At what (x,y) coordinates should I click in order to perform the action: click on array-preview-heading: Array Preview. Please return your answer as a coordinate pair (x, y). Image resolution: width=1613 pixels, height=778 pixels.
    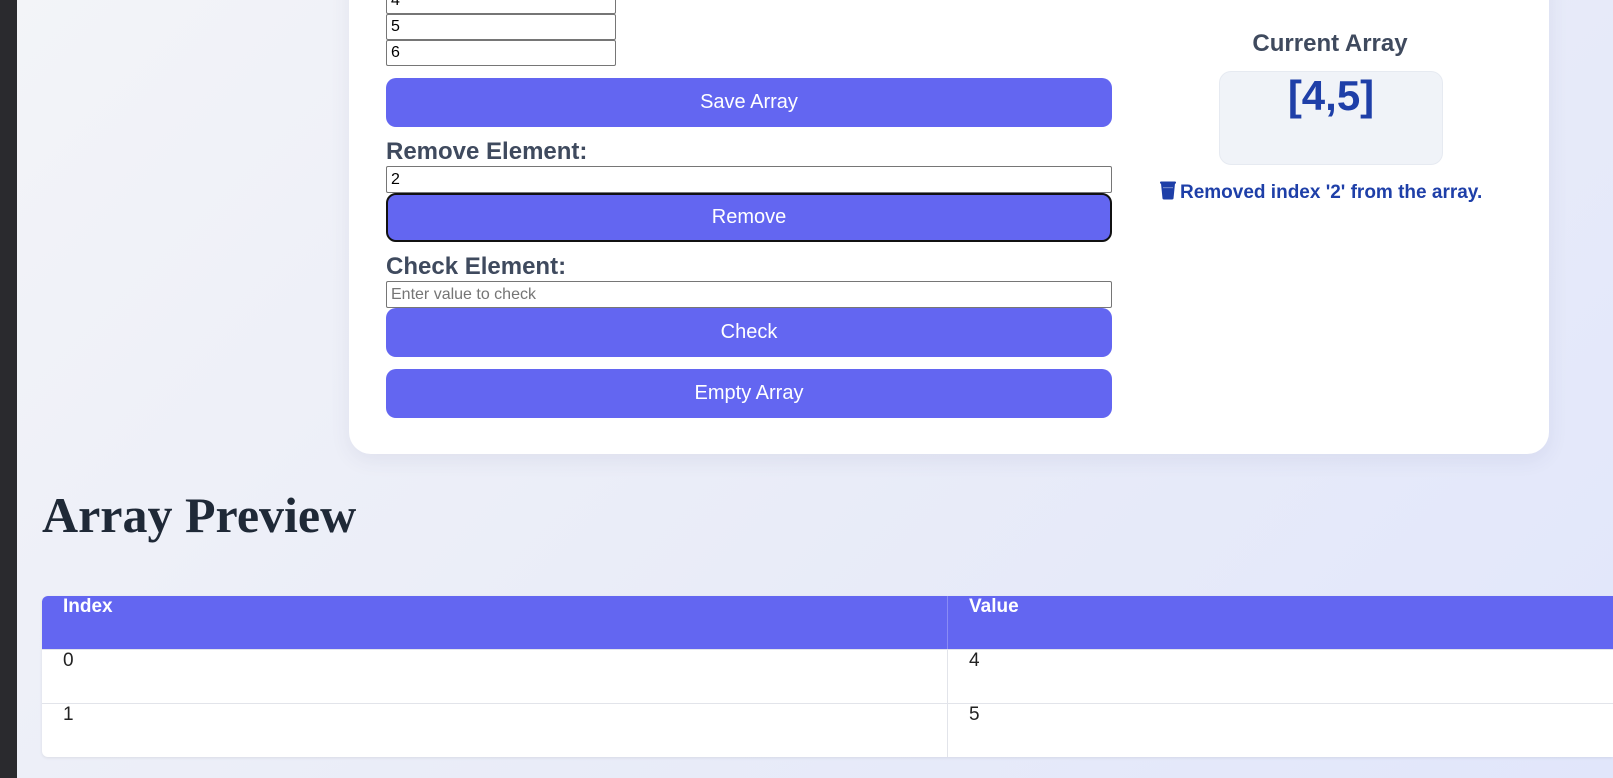
    Looking at the image, I should click on (199, 515).